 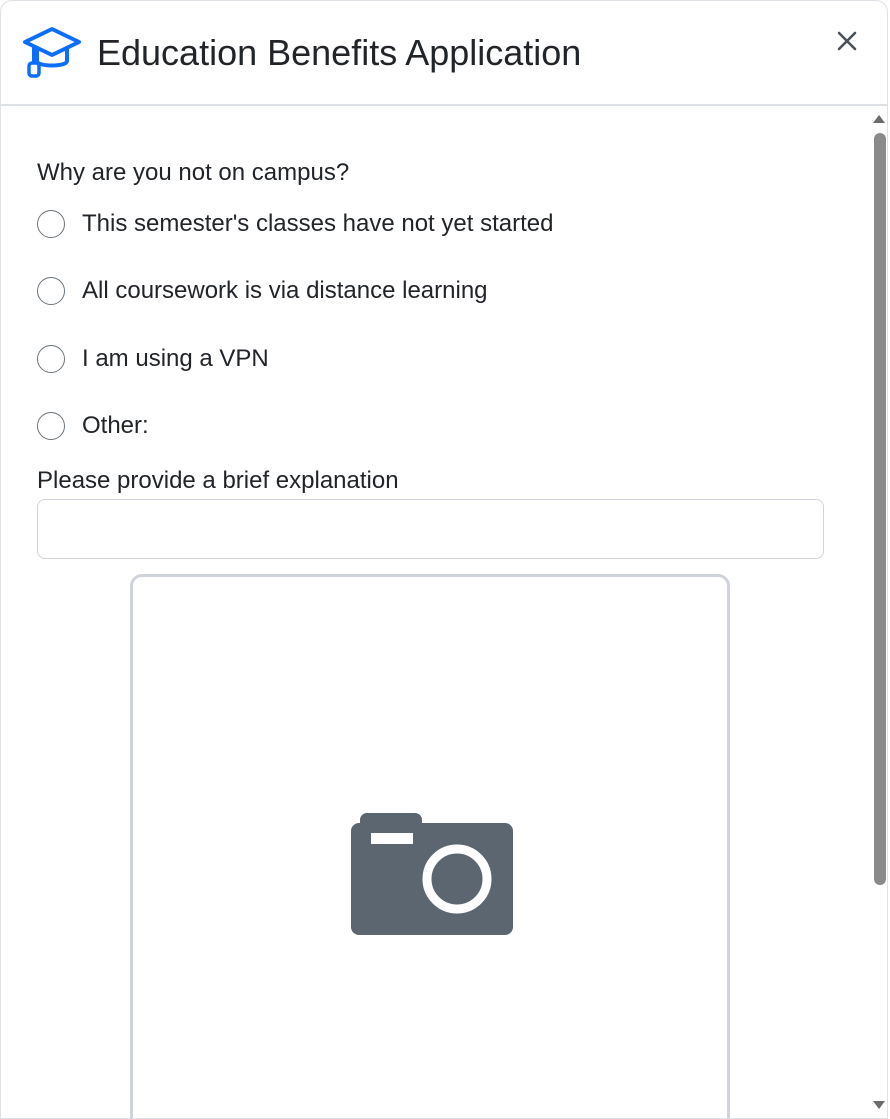 I want to click on question-label: Why are you not on campus?, so click(x=193, y=172).